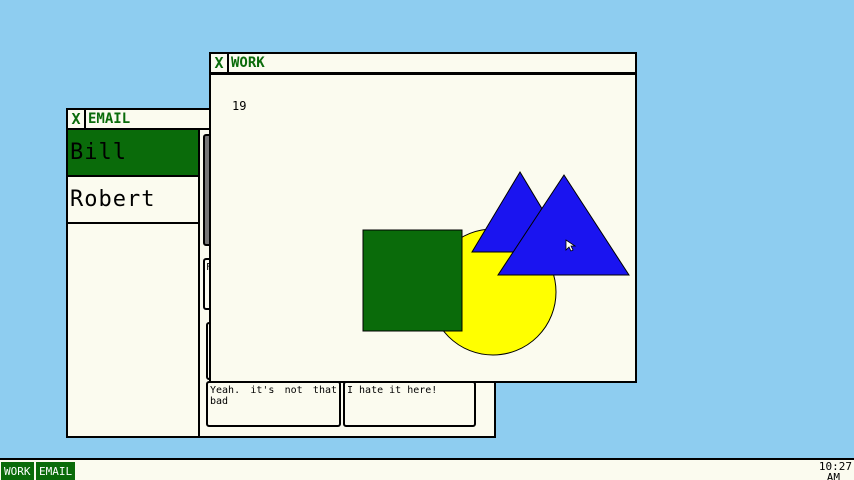  Describe the element at coordinates (133, 153) in the screenshot. I see `contact-item-bill: Bill` at that location.